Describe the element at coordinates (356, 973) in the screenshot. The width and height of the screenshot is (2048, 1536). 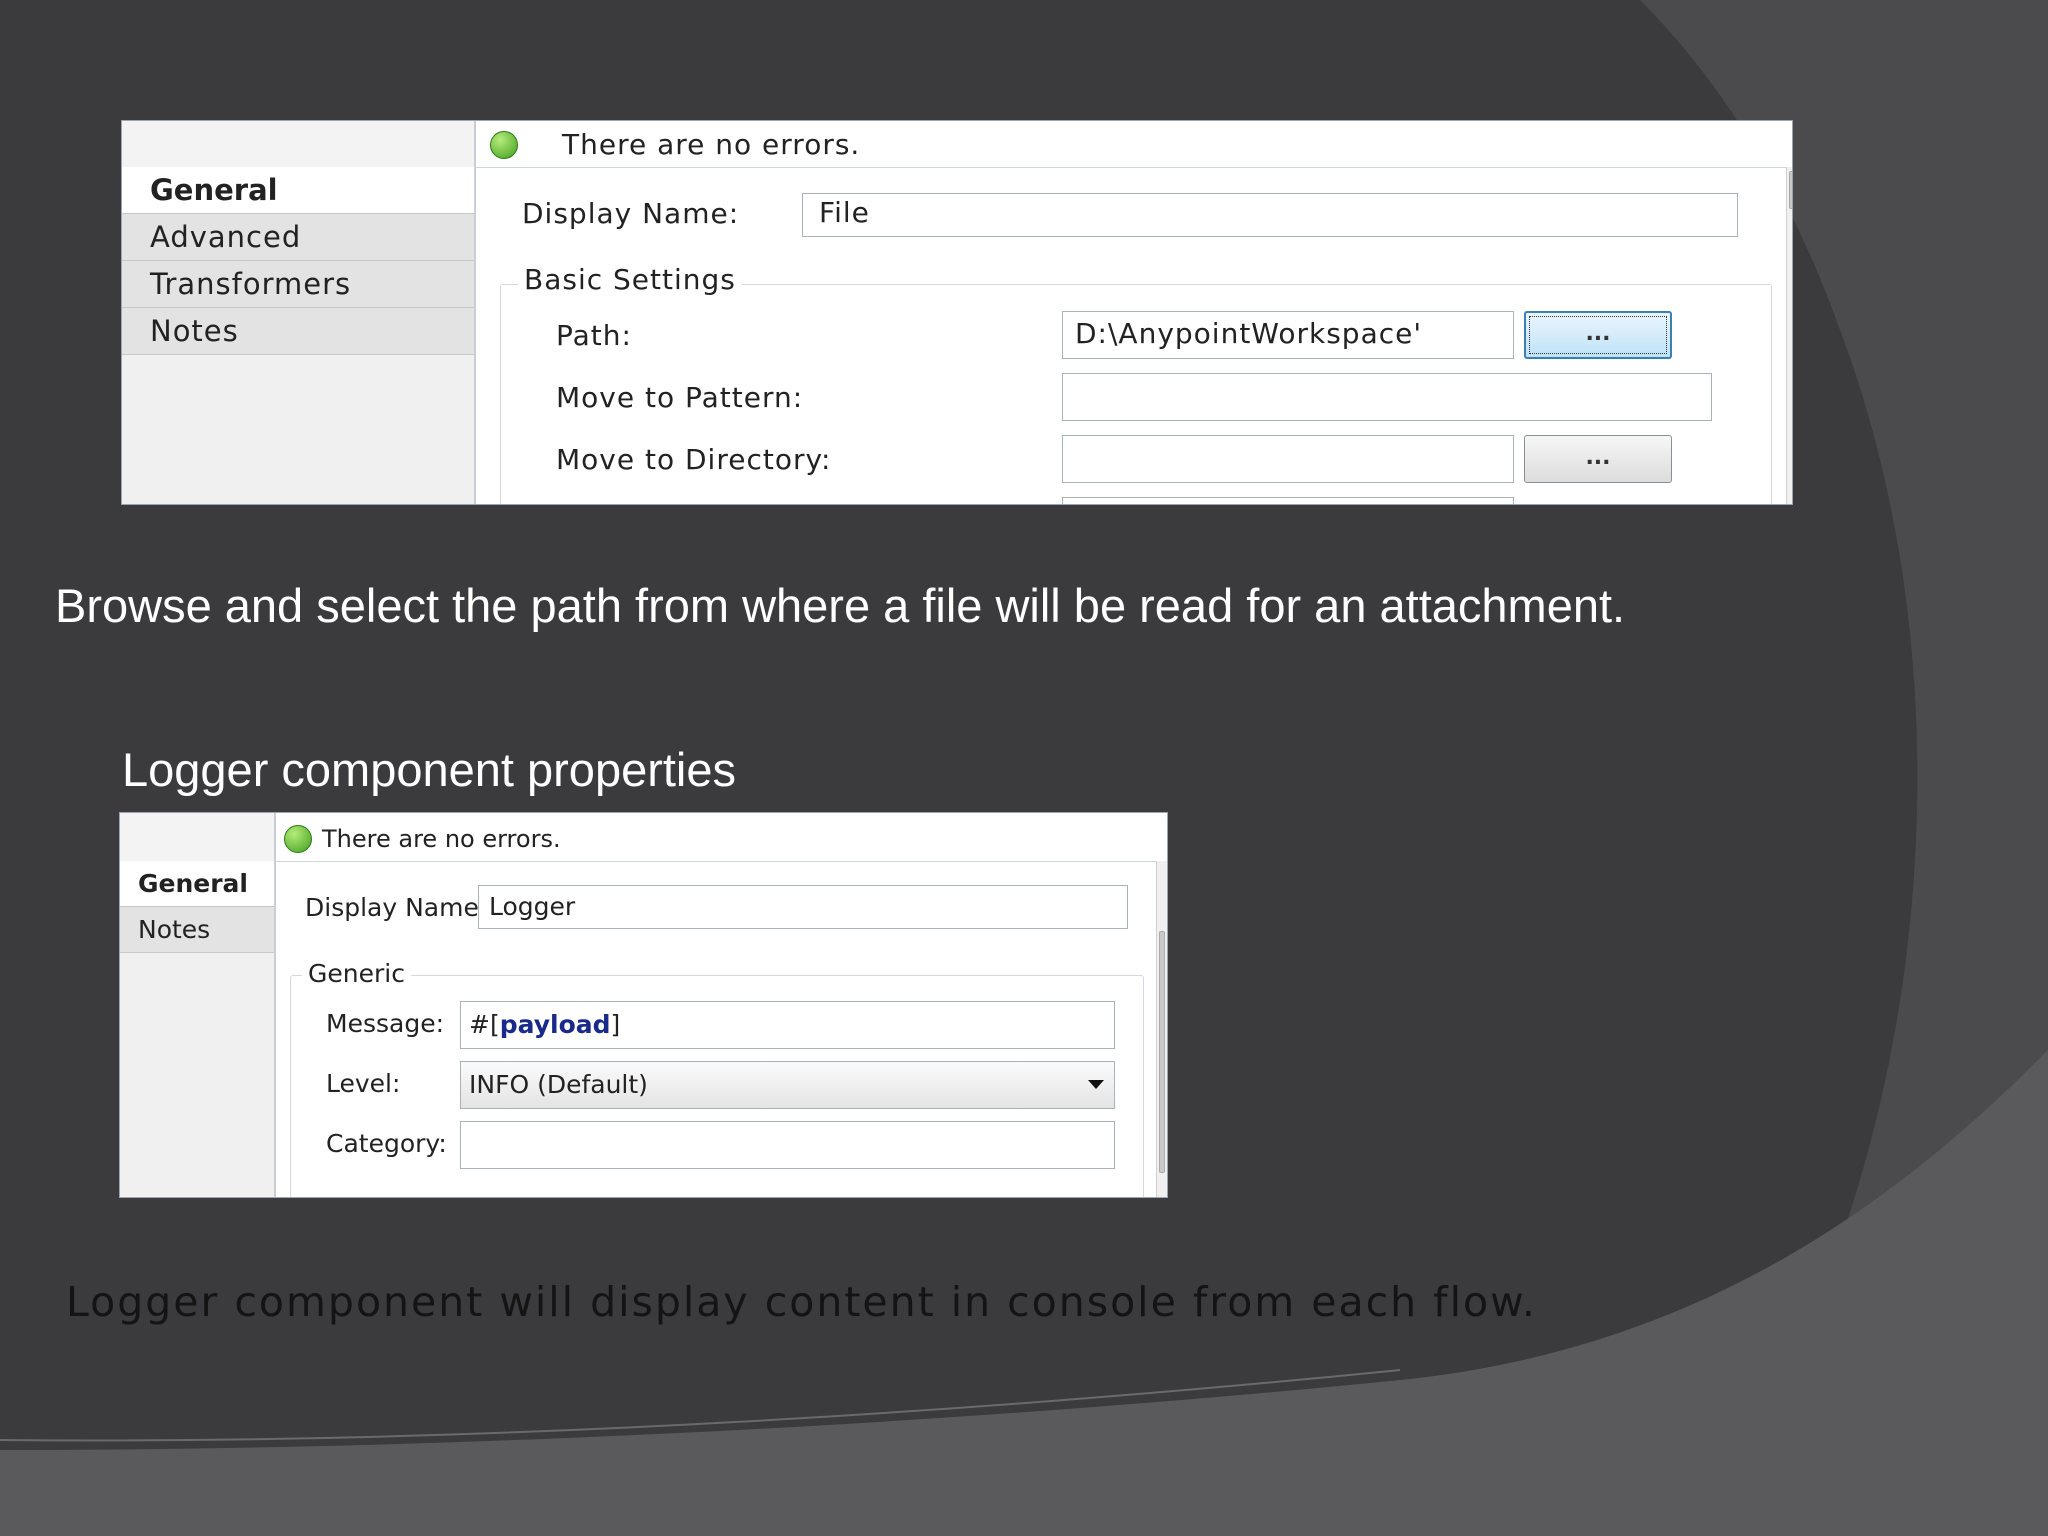
I see `generic-group-title: Generic` at that location.